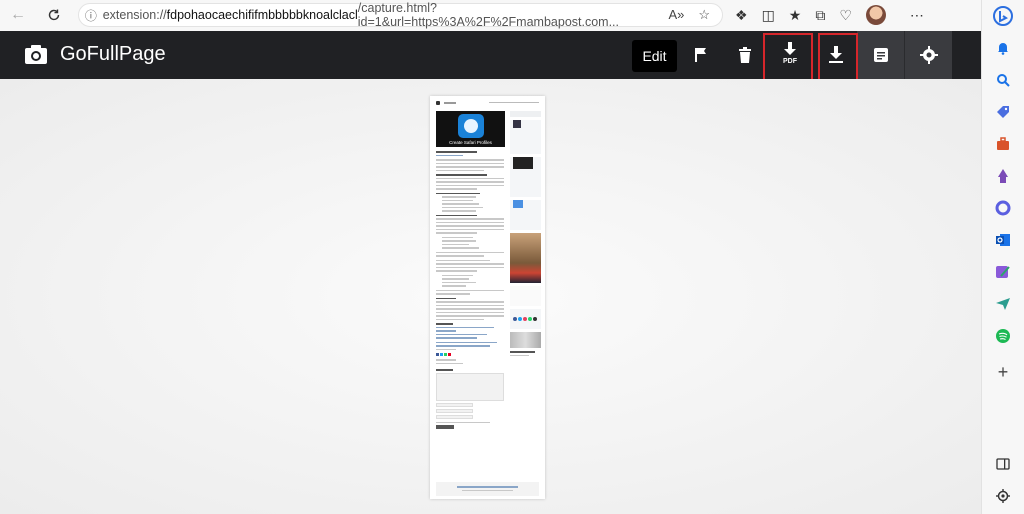 The height and width of the screenshot is (514, 1024). Describe the element at coordinates (91, 15) in the screenshot. I see `info-icon: ⓘ` at that location.